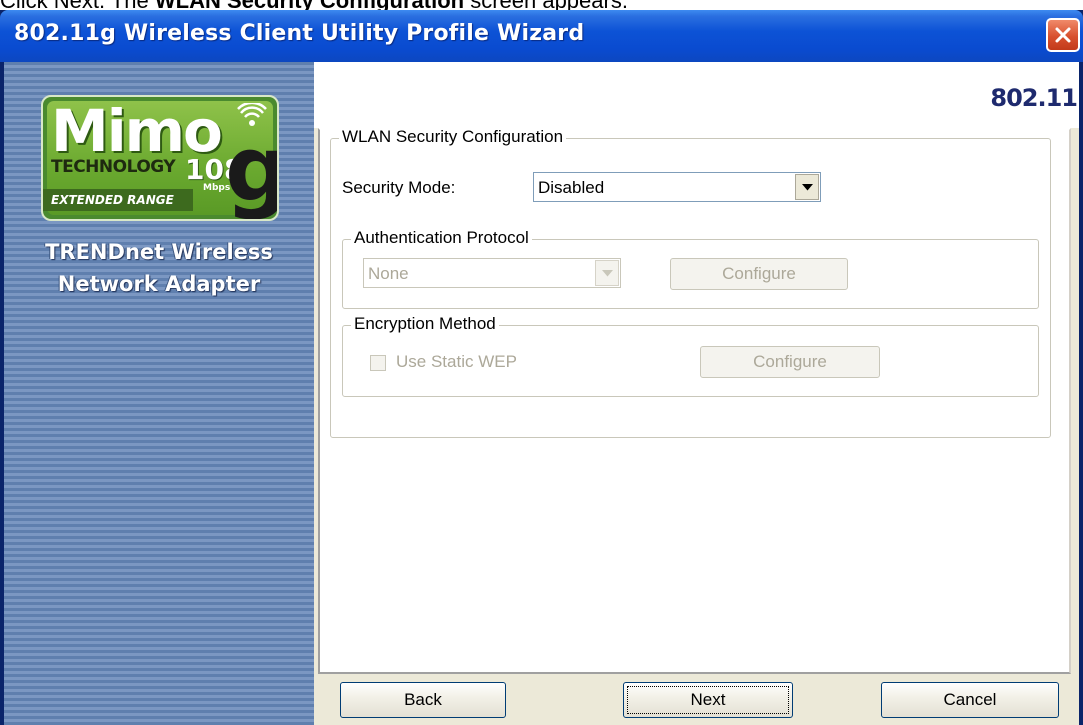 This screenshot has width=1083, height=725. I want to click on logo-technology-text: TECHNOLOGY, so click(113, 167).